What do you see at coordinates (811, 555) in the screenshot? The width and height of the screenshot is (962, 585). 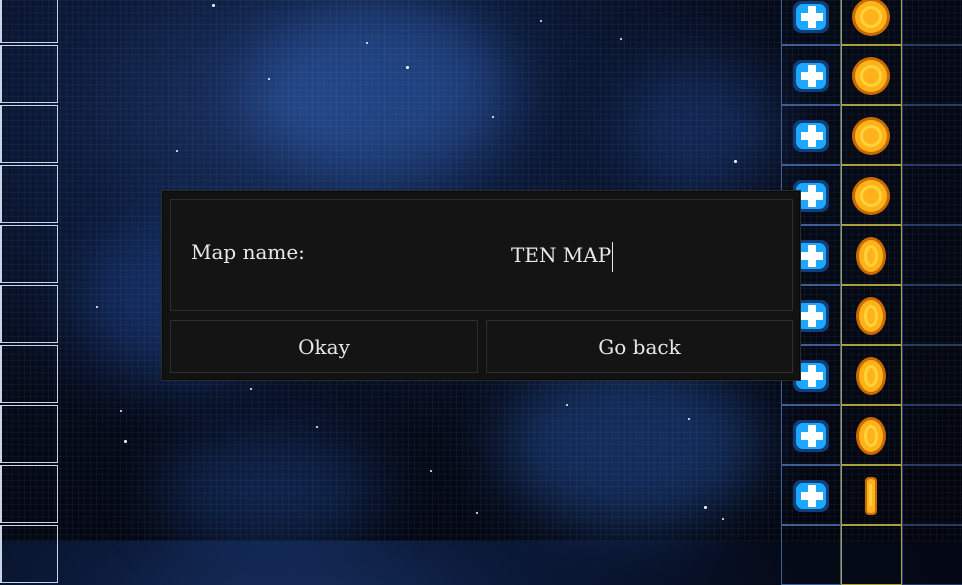 I see `palette-cell-heal` at bounding box center [811, 555].